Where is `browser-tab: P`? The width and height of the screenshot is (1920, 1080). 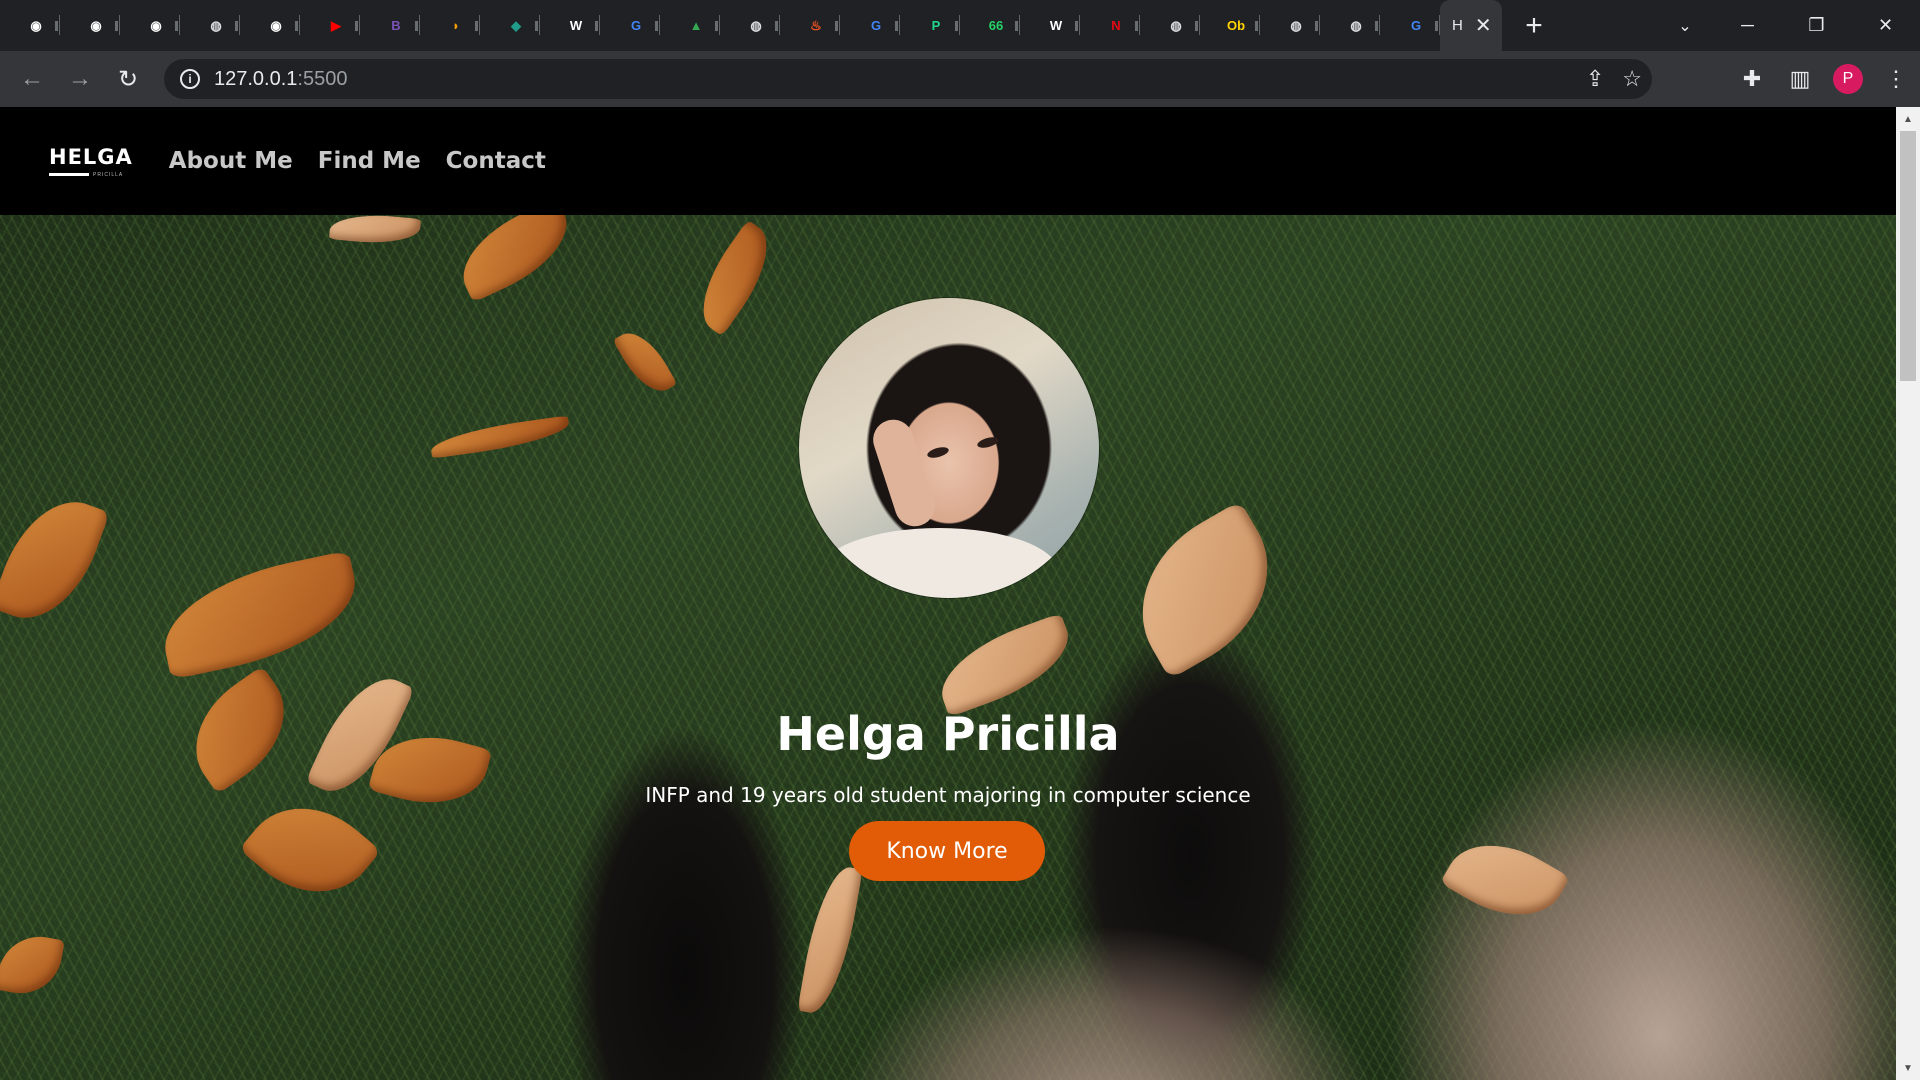
browser-tab: P is located at coordinates (930, 25).